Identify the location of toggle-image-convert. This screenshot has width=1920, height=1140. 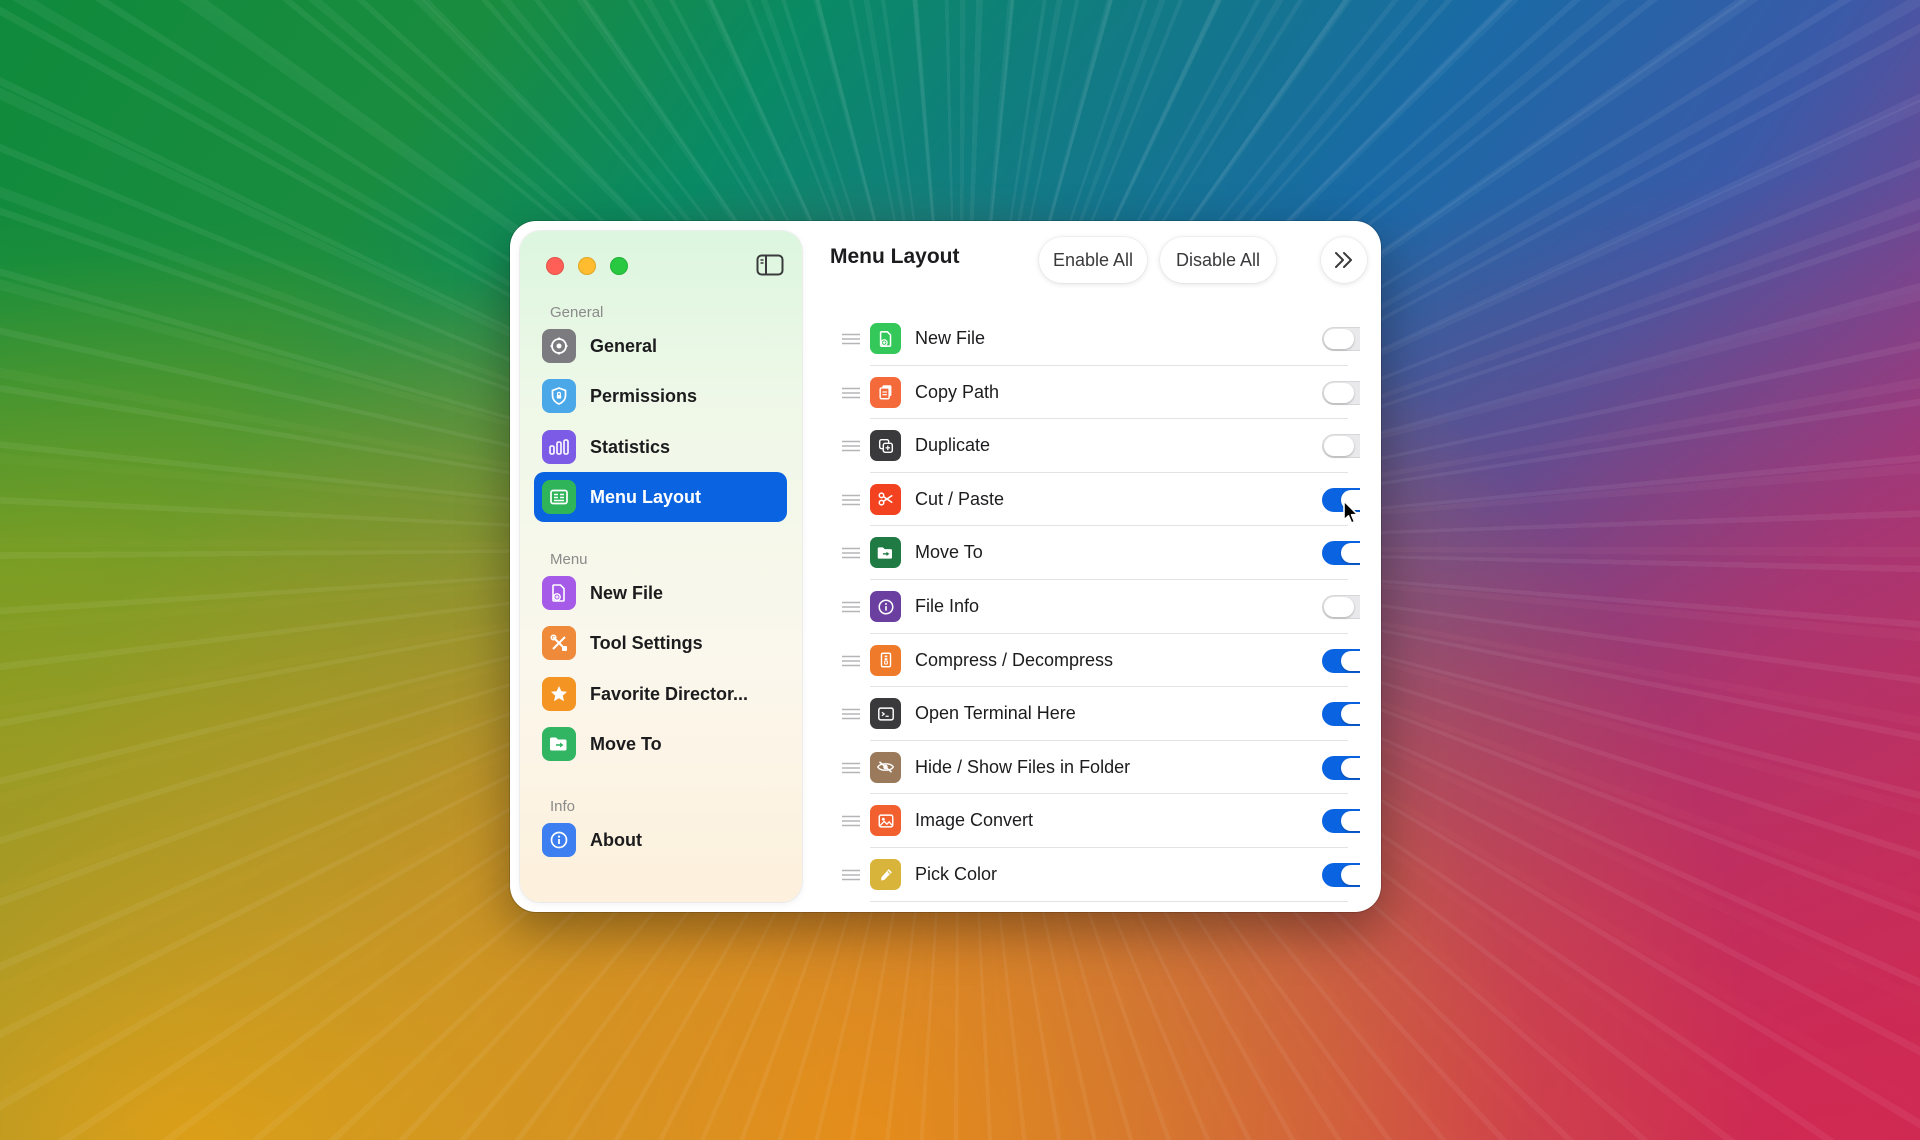
(1341, 821).